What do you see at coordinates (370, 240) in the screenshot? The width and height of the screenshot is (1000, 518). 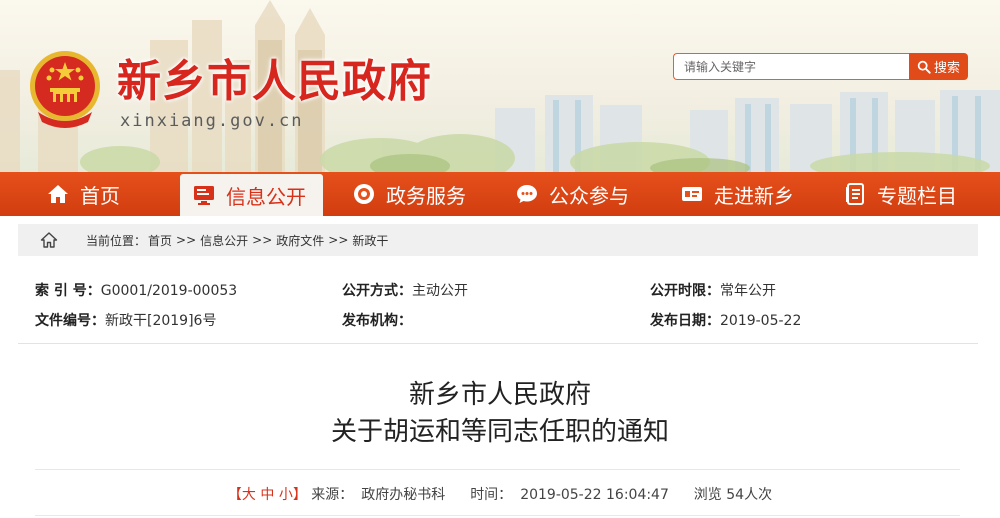 I see `breadcrumb-link-xinzhenggan: 新政干` at bounding box center [370, 240].